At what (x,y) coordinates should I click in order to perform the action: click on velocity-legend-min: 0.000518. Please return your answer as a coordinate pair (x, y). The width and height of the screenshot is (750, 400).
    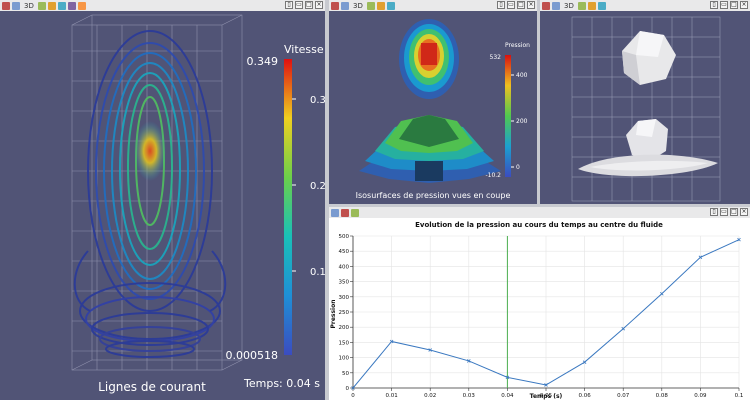
    Looking at the image, I should click on (252, 355).